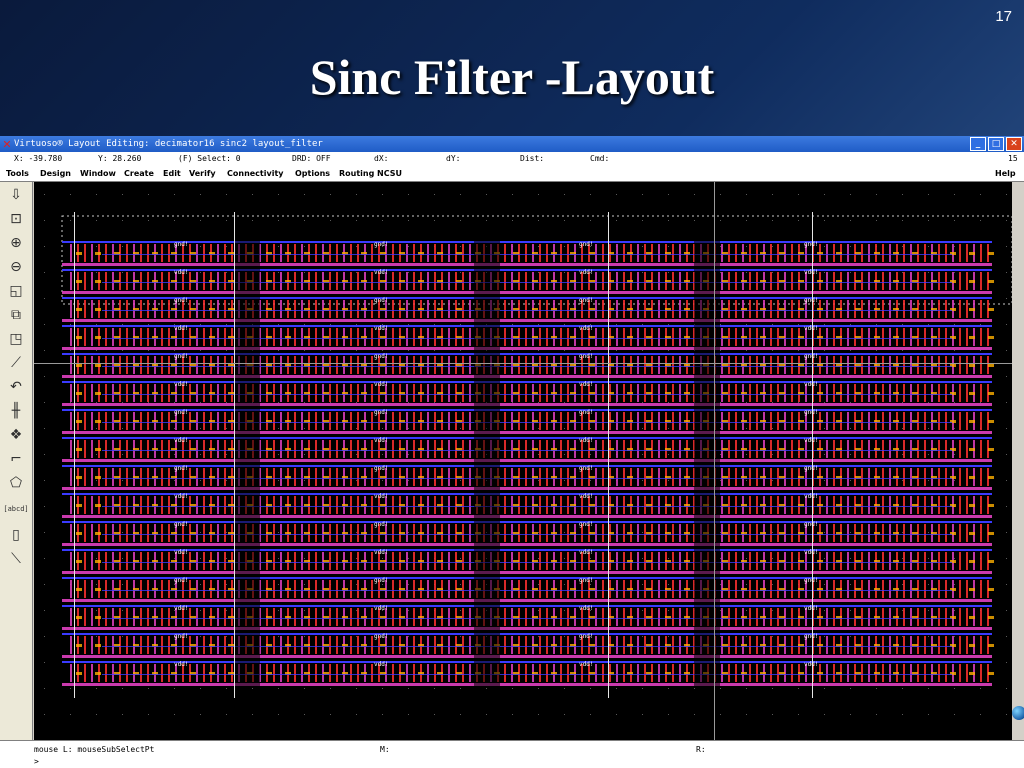 This screenshot has width=1024, height=768. I want to click on dx-value: dX:, so click(381, 158).